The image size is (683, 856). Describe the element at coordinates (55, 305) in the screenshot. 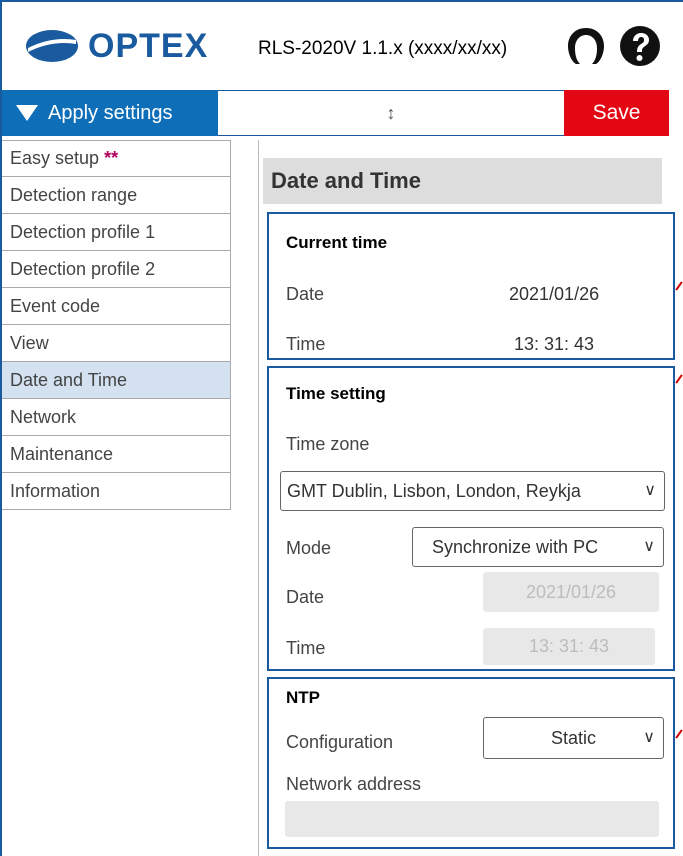

I see `sidebar-item-label: Event code` at that location.